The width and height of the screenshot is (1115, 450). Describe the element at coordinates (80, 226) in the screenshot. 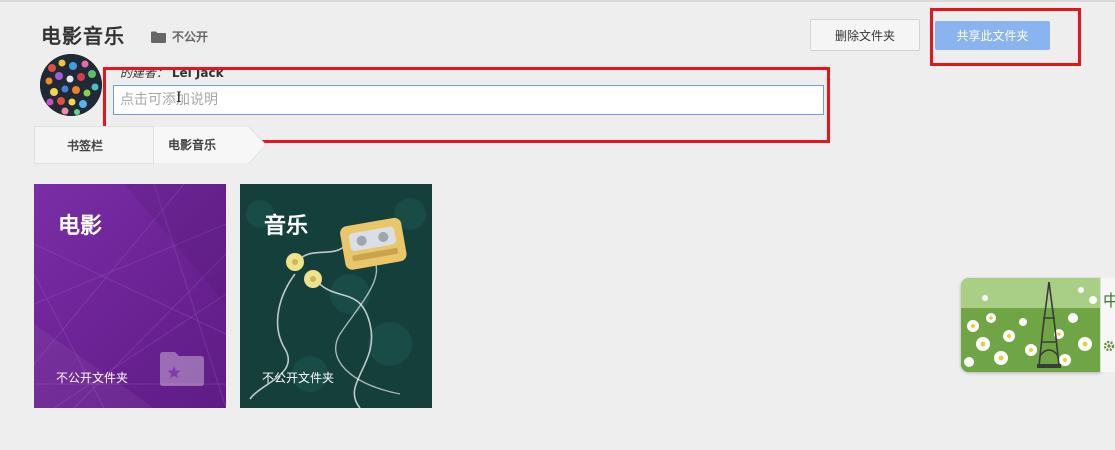

I see `folder-title-movie: 电影` at that location.